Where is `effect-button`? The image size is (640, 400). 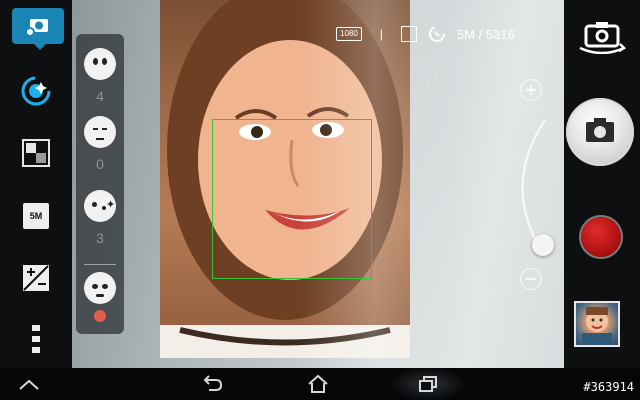
effect-button is located at coordinates (36, 153).